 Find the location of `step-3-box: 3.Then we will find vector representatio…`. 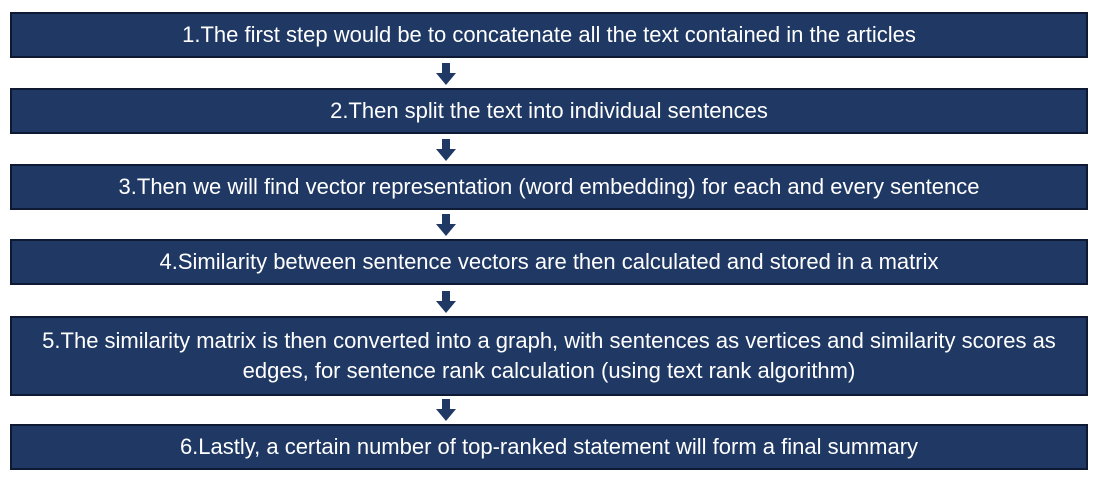

step-3-box: 3.Then we will find vector representatio… is located at coordinates (549, 187).